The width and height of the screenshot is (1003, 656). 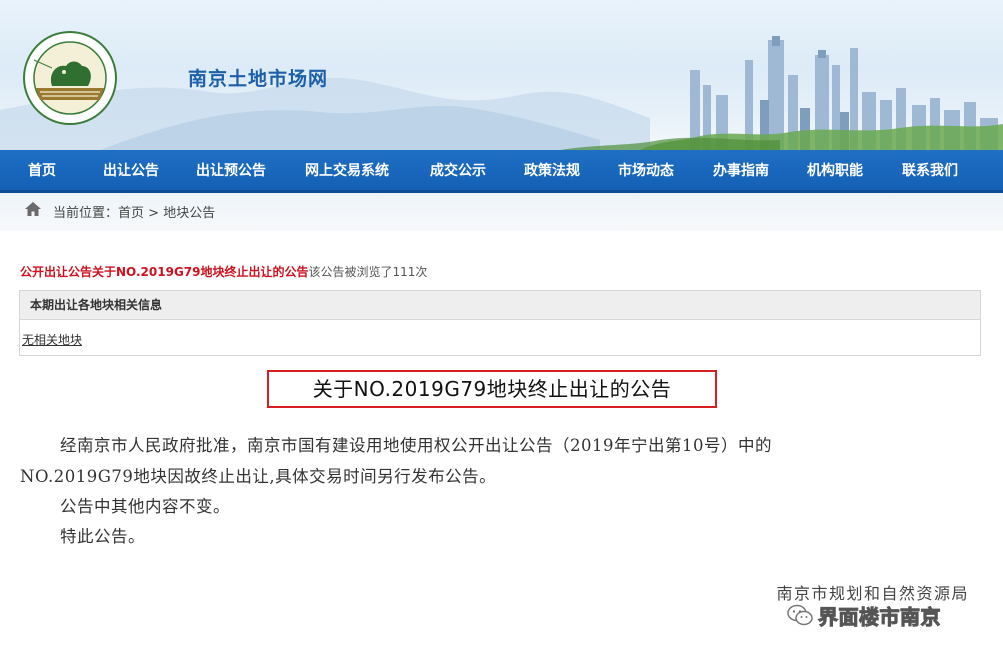 What do you see at coordinates (741, 170) in the screenshot?
I see `nav-item-guide: 办事指南` at bounding box center [741, 170].